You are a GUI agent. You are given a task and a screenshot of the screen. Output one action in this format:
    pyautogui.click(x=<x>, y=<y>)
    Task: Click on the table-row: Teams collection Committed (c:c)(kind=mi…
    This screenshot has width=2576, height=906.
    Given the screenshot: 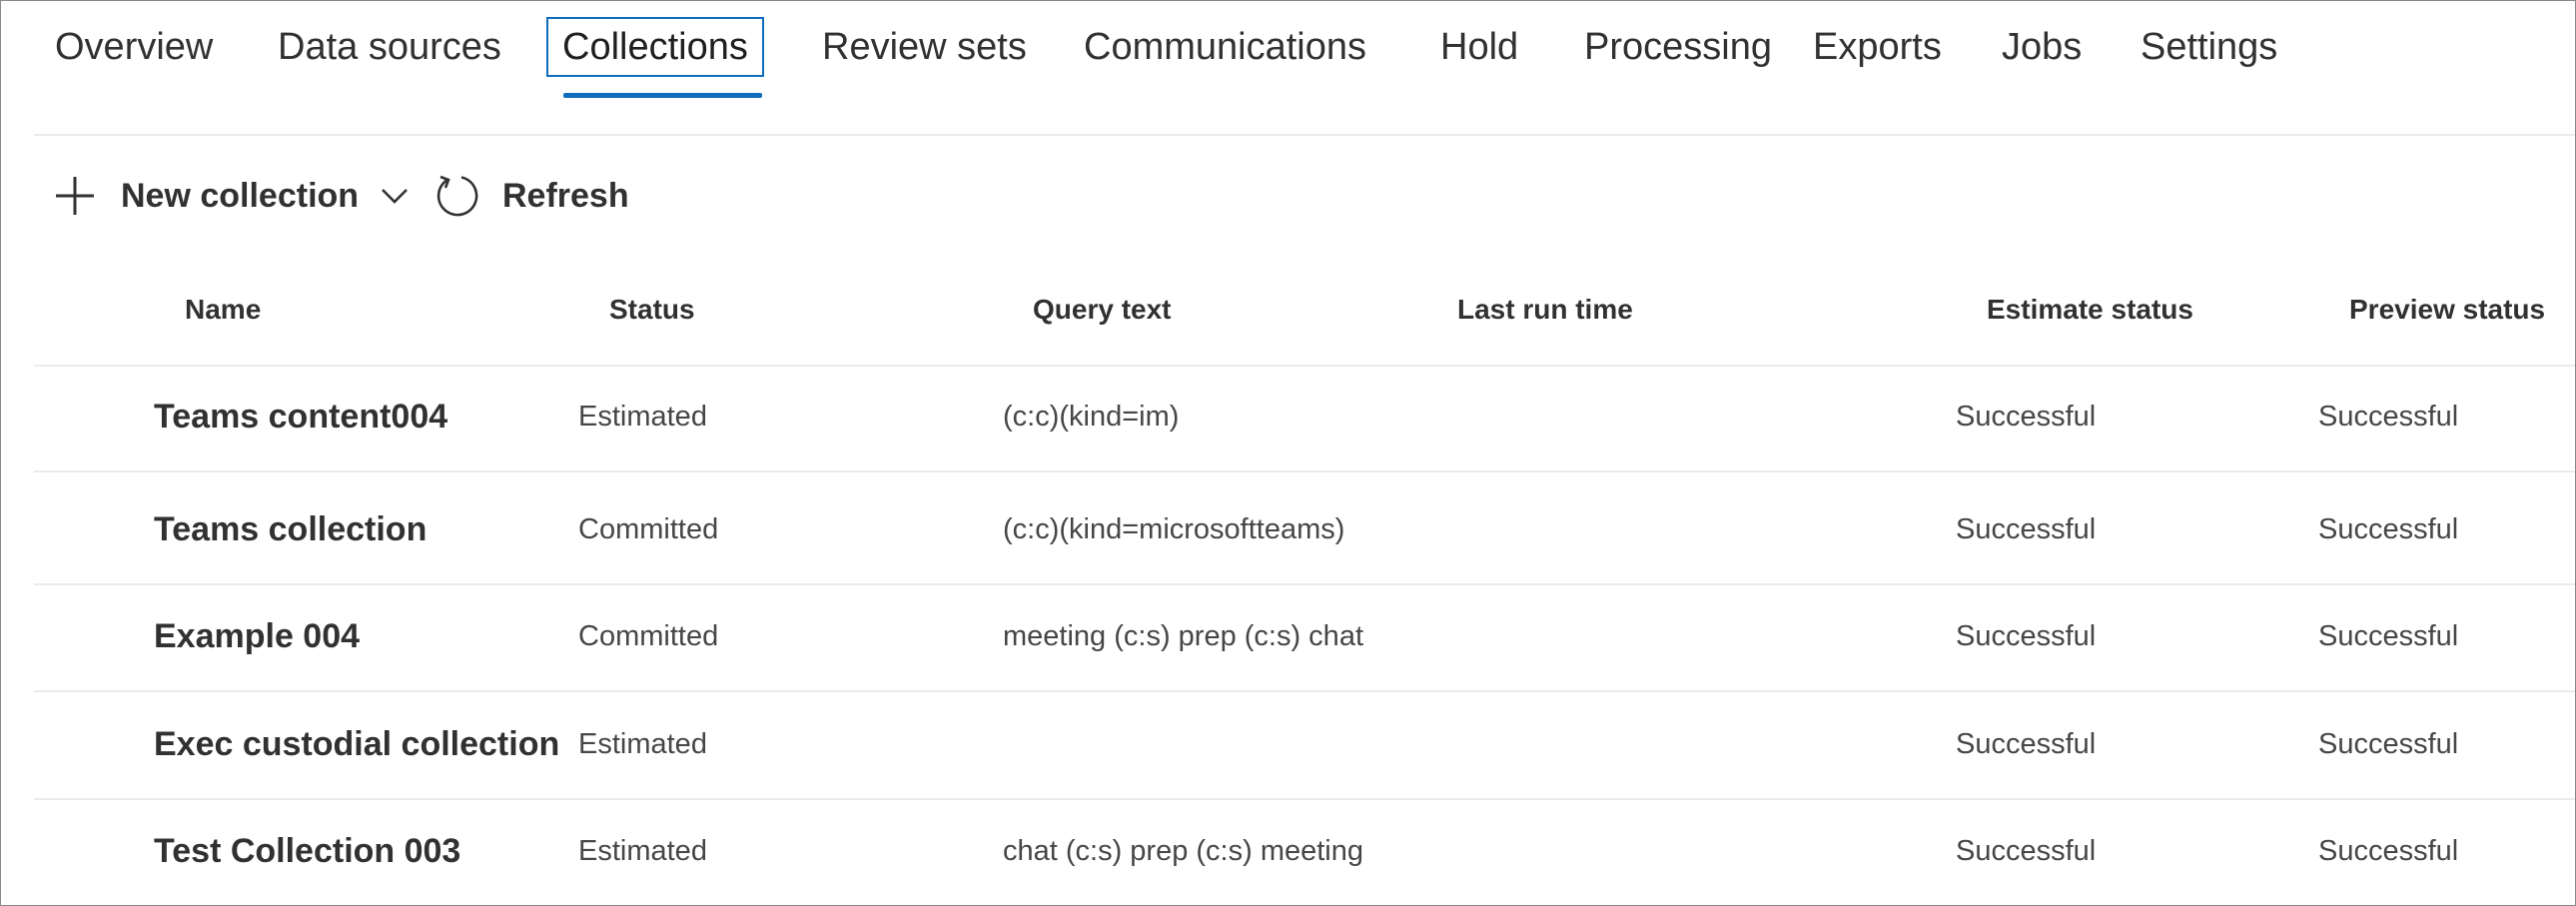 What is the action you would take?
    pyautogui.click(x=1304, y=531)
    